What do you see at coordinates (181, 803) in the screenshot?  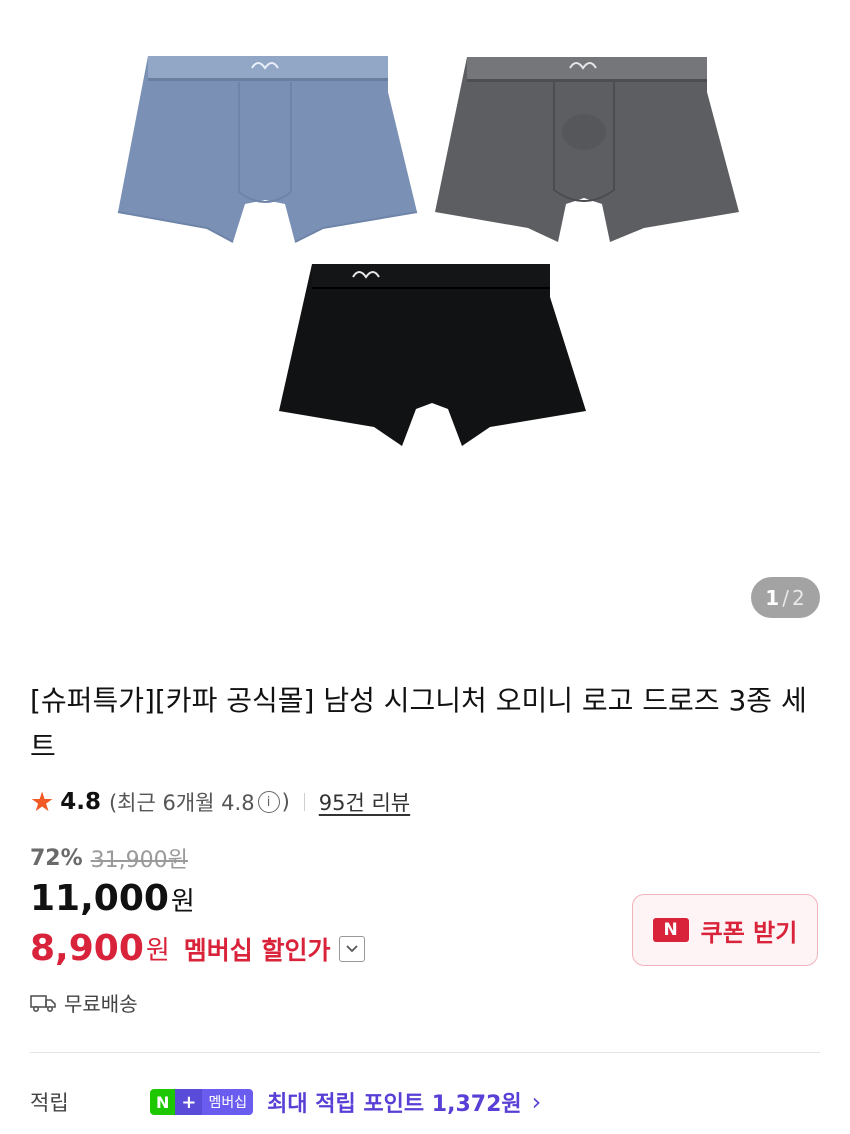 I see `recent-rating-prefix: (최근 6개월 4.8` at bounding box center [181, 803].